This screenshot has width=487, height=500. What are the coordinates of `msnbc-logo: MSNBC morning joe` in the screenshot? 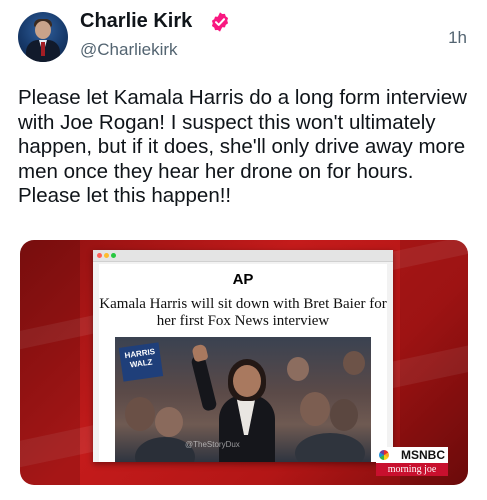 It's located at (412, 462).